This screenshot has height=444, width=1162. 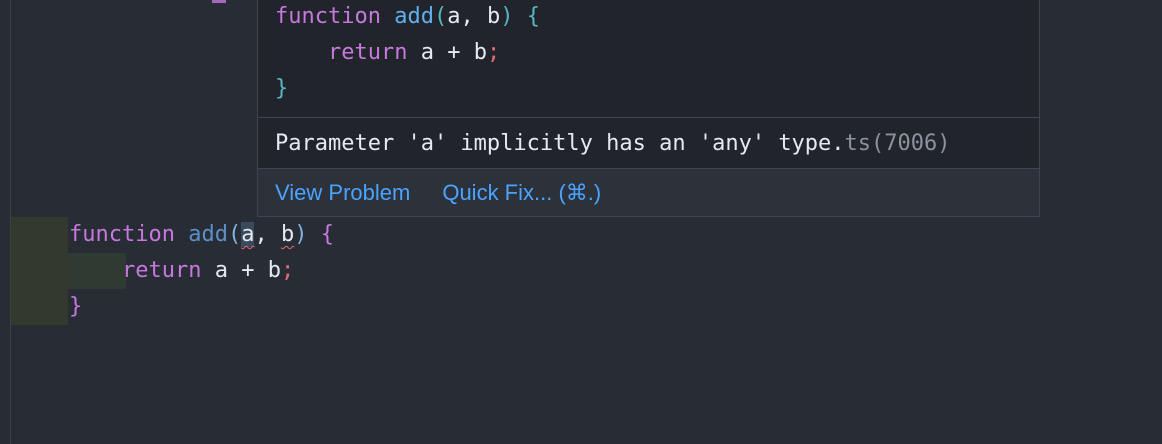 I want to click on hover-open-brace: {, so click(x=526, y=16).